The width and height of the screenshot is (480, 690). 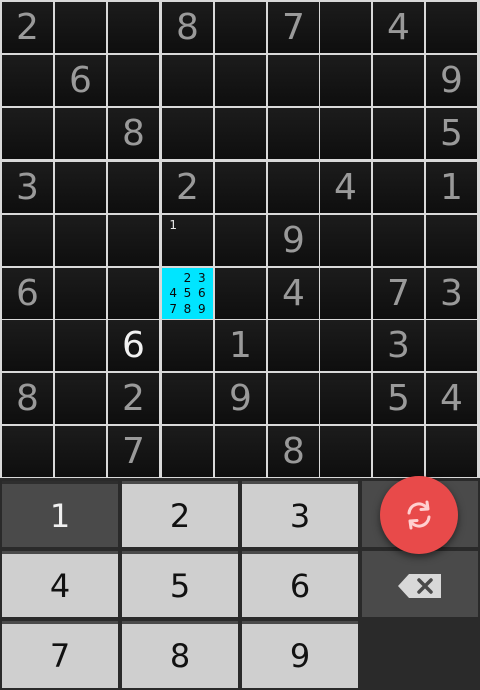 What do you see at coordinates (80, 80) in the screenshot?
I see `cell-r2c2: 6` at bounding box center [80, 80].